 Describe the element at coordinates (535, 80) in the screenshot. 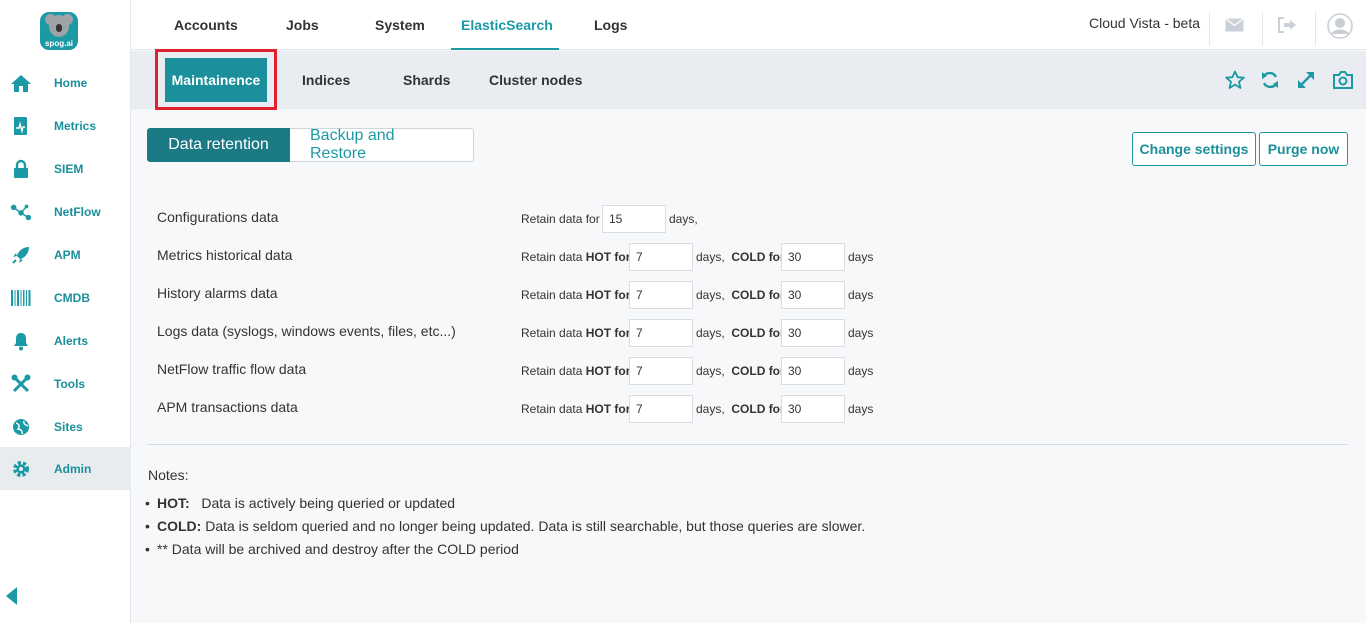

I see `subtab-cluster-nodes: Cluster nodes` at that location.